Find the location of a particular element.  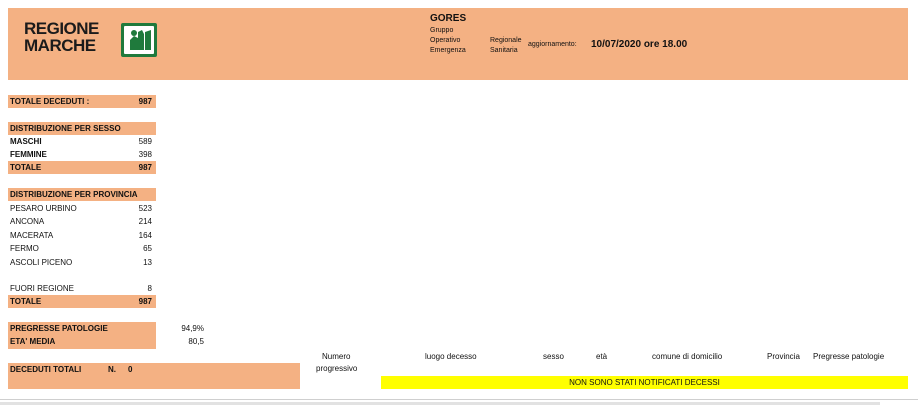

provincia-row: PESARO URBINO 523 is located at coordinates (82, 208).